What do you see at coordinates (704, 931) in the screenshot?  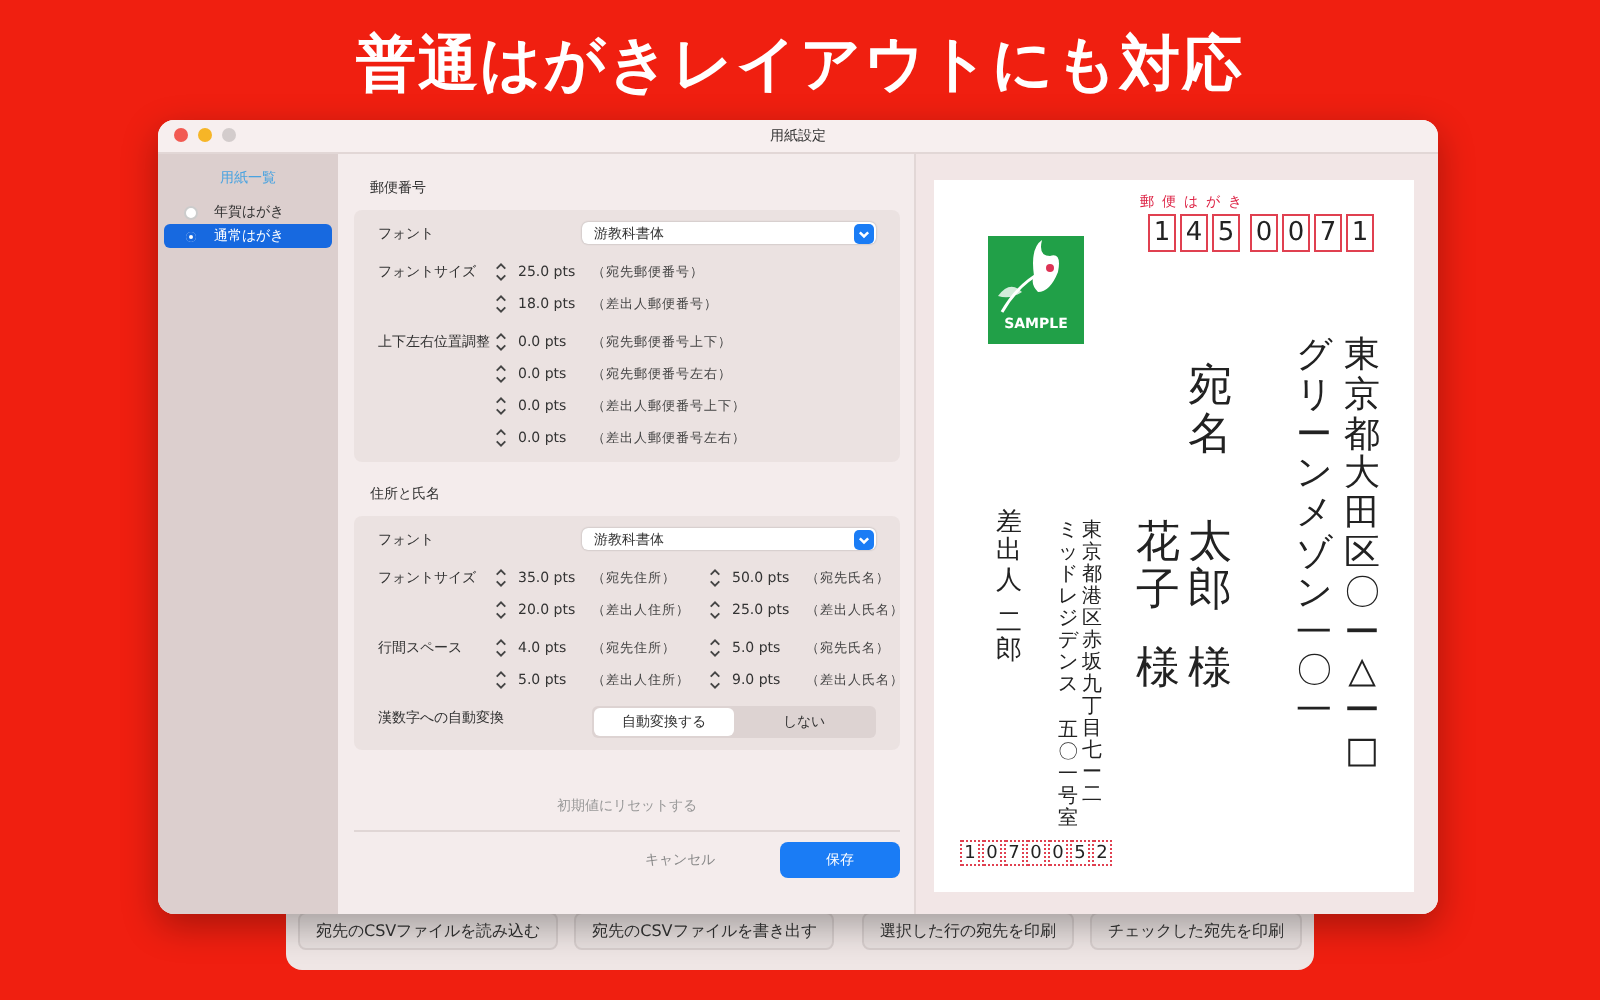 I see `toolbar-button: 宛先のCSVファイルを書き出す` at bounding box center [704, 931].